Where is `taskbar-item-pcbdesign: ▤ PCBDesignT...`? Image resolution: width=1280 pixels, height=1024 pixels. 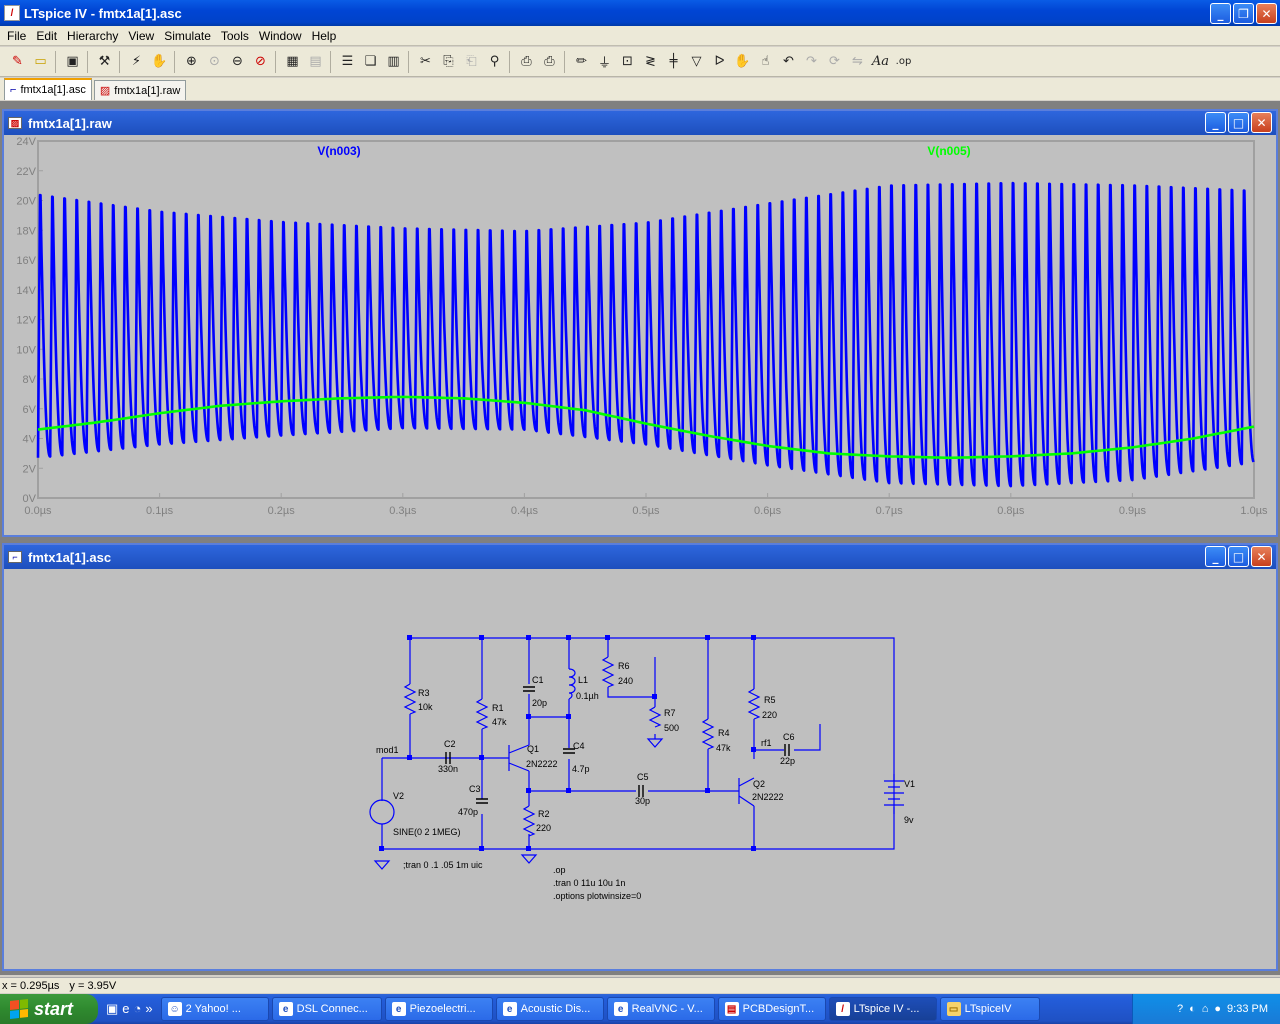
taskbar-item-pcbdesign: ▤ PCBDesignT... is located at coordinates (771, 1009).